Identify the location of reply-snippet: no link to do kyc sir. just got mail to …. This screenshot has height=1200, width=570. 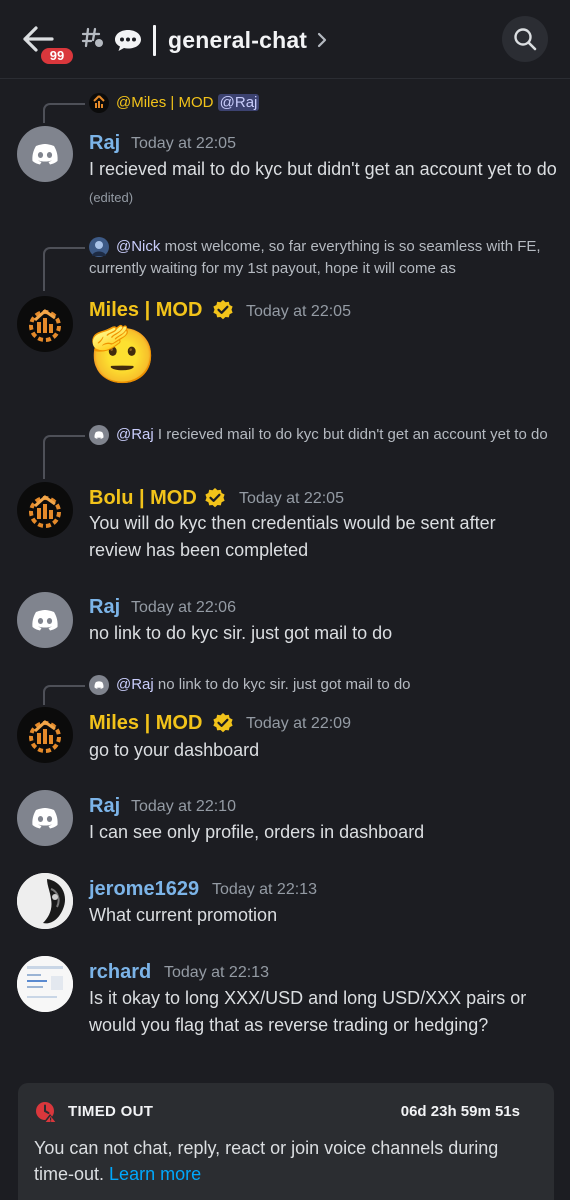
(284, 684).